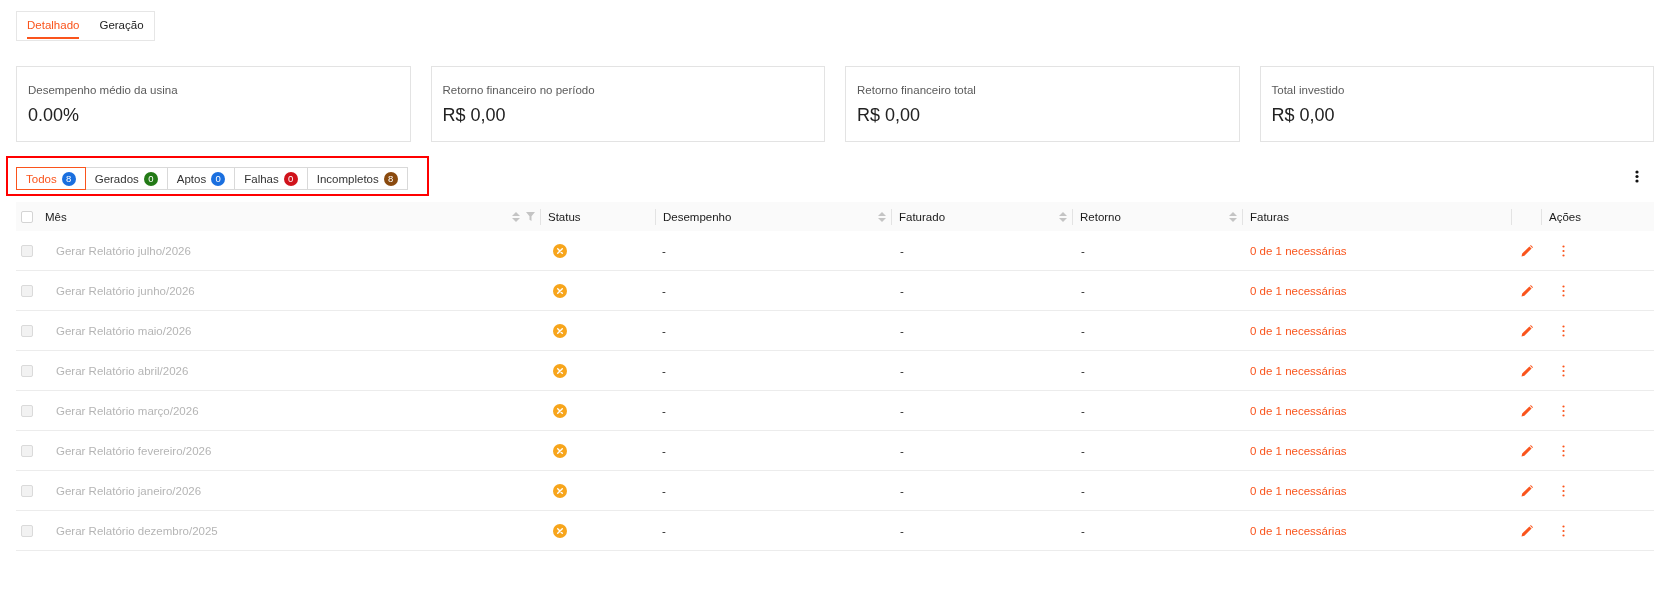  What do you see at coordinates (697, 216) in the screenshot?
I see `column-header: Desempenho` at bounding box center [697, 216].